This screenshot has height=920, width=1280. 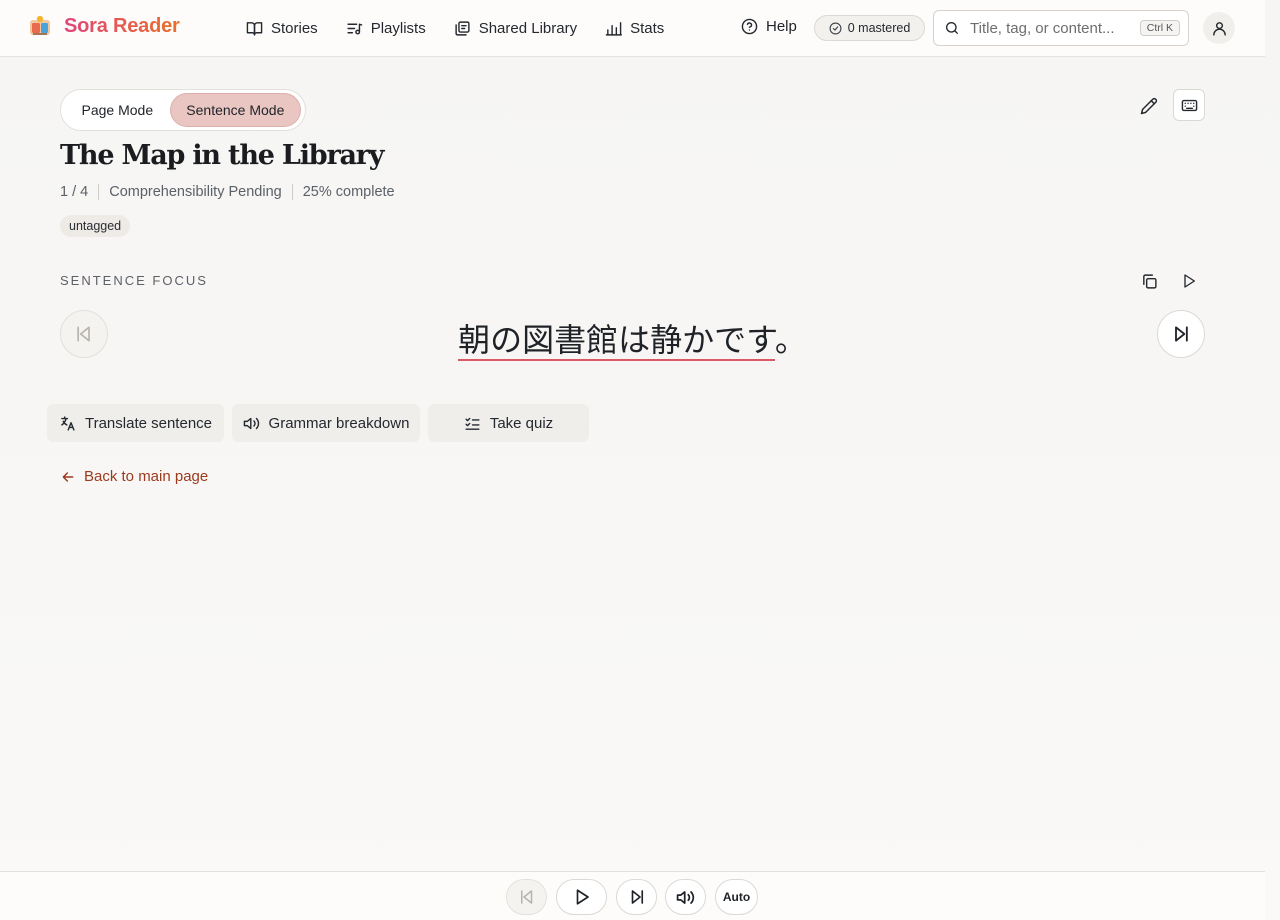 I want to click on page-mode-button: Page Mode, so click(x=117, y=110).